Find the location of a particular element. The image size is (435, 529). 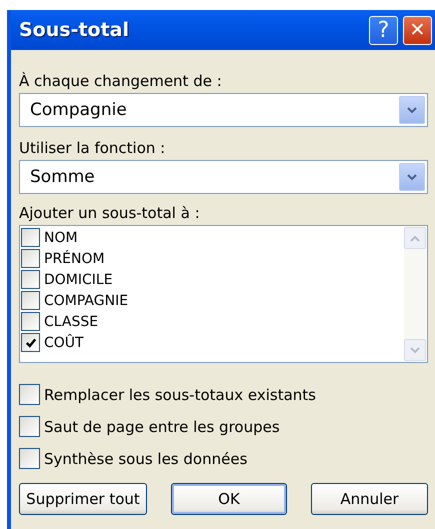

help-button: ? is located at coordinates (383, 30).